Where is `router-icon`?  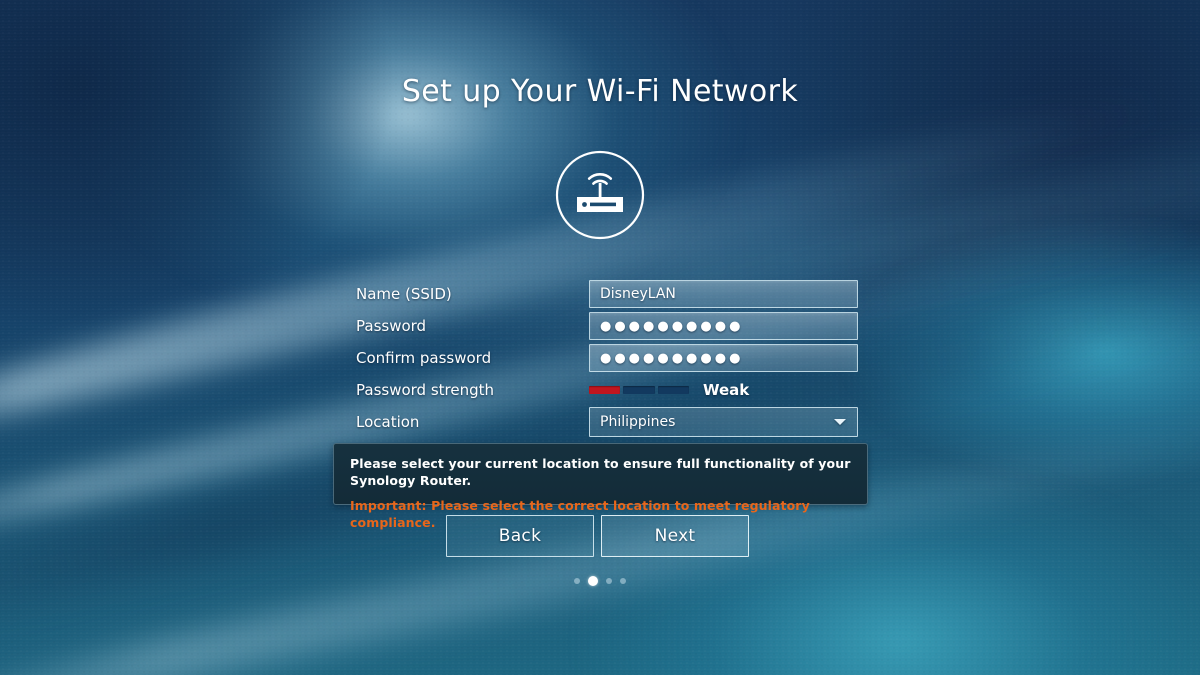 router-icon is located at coordinates (600, 195).